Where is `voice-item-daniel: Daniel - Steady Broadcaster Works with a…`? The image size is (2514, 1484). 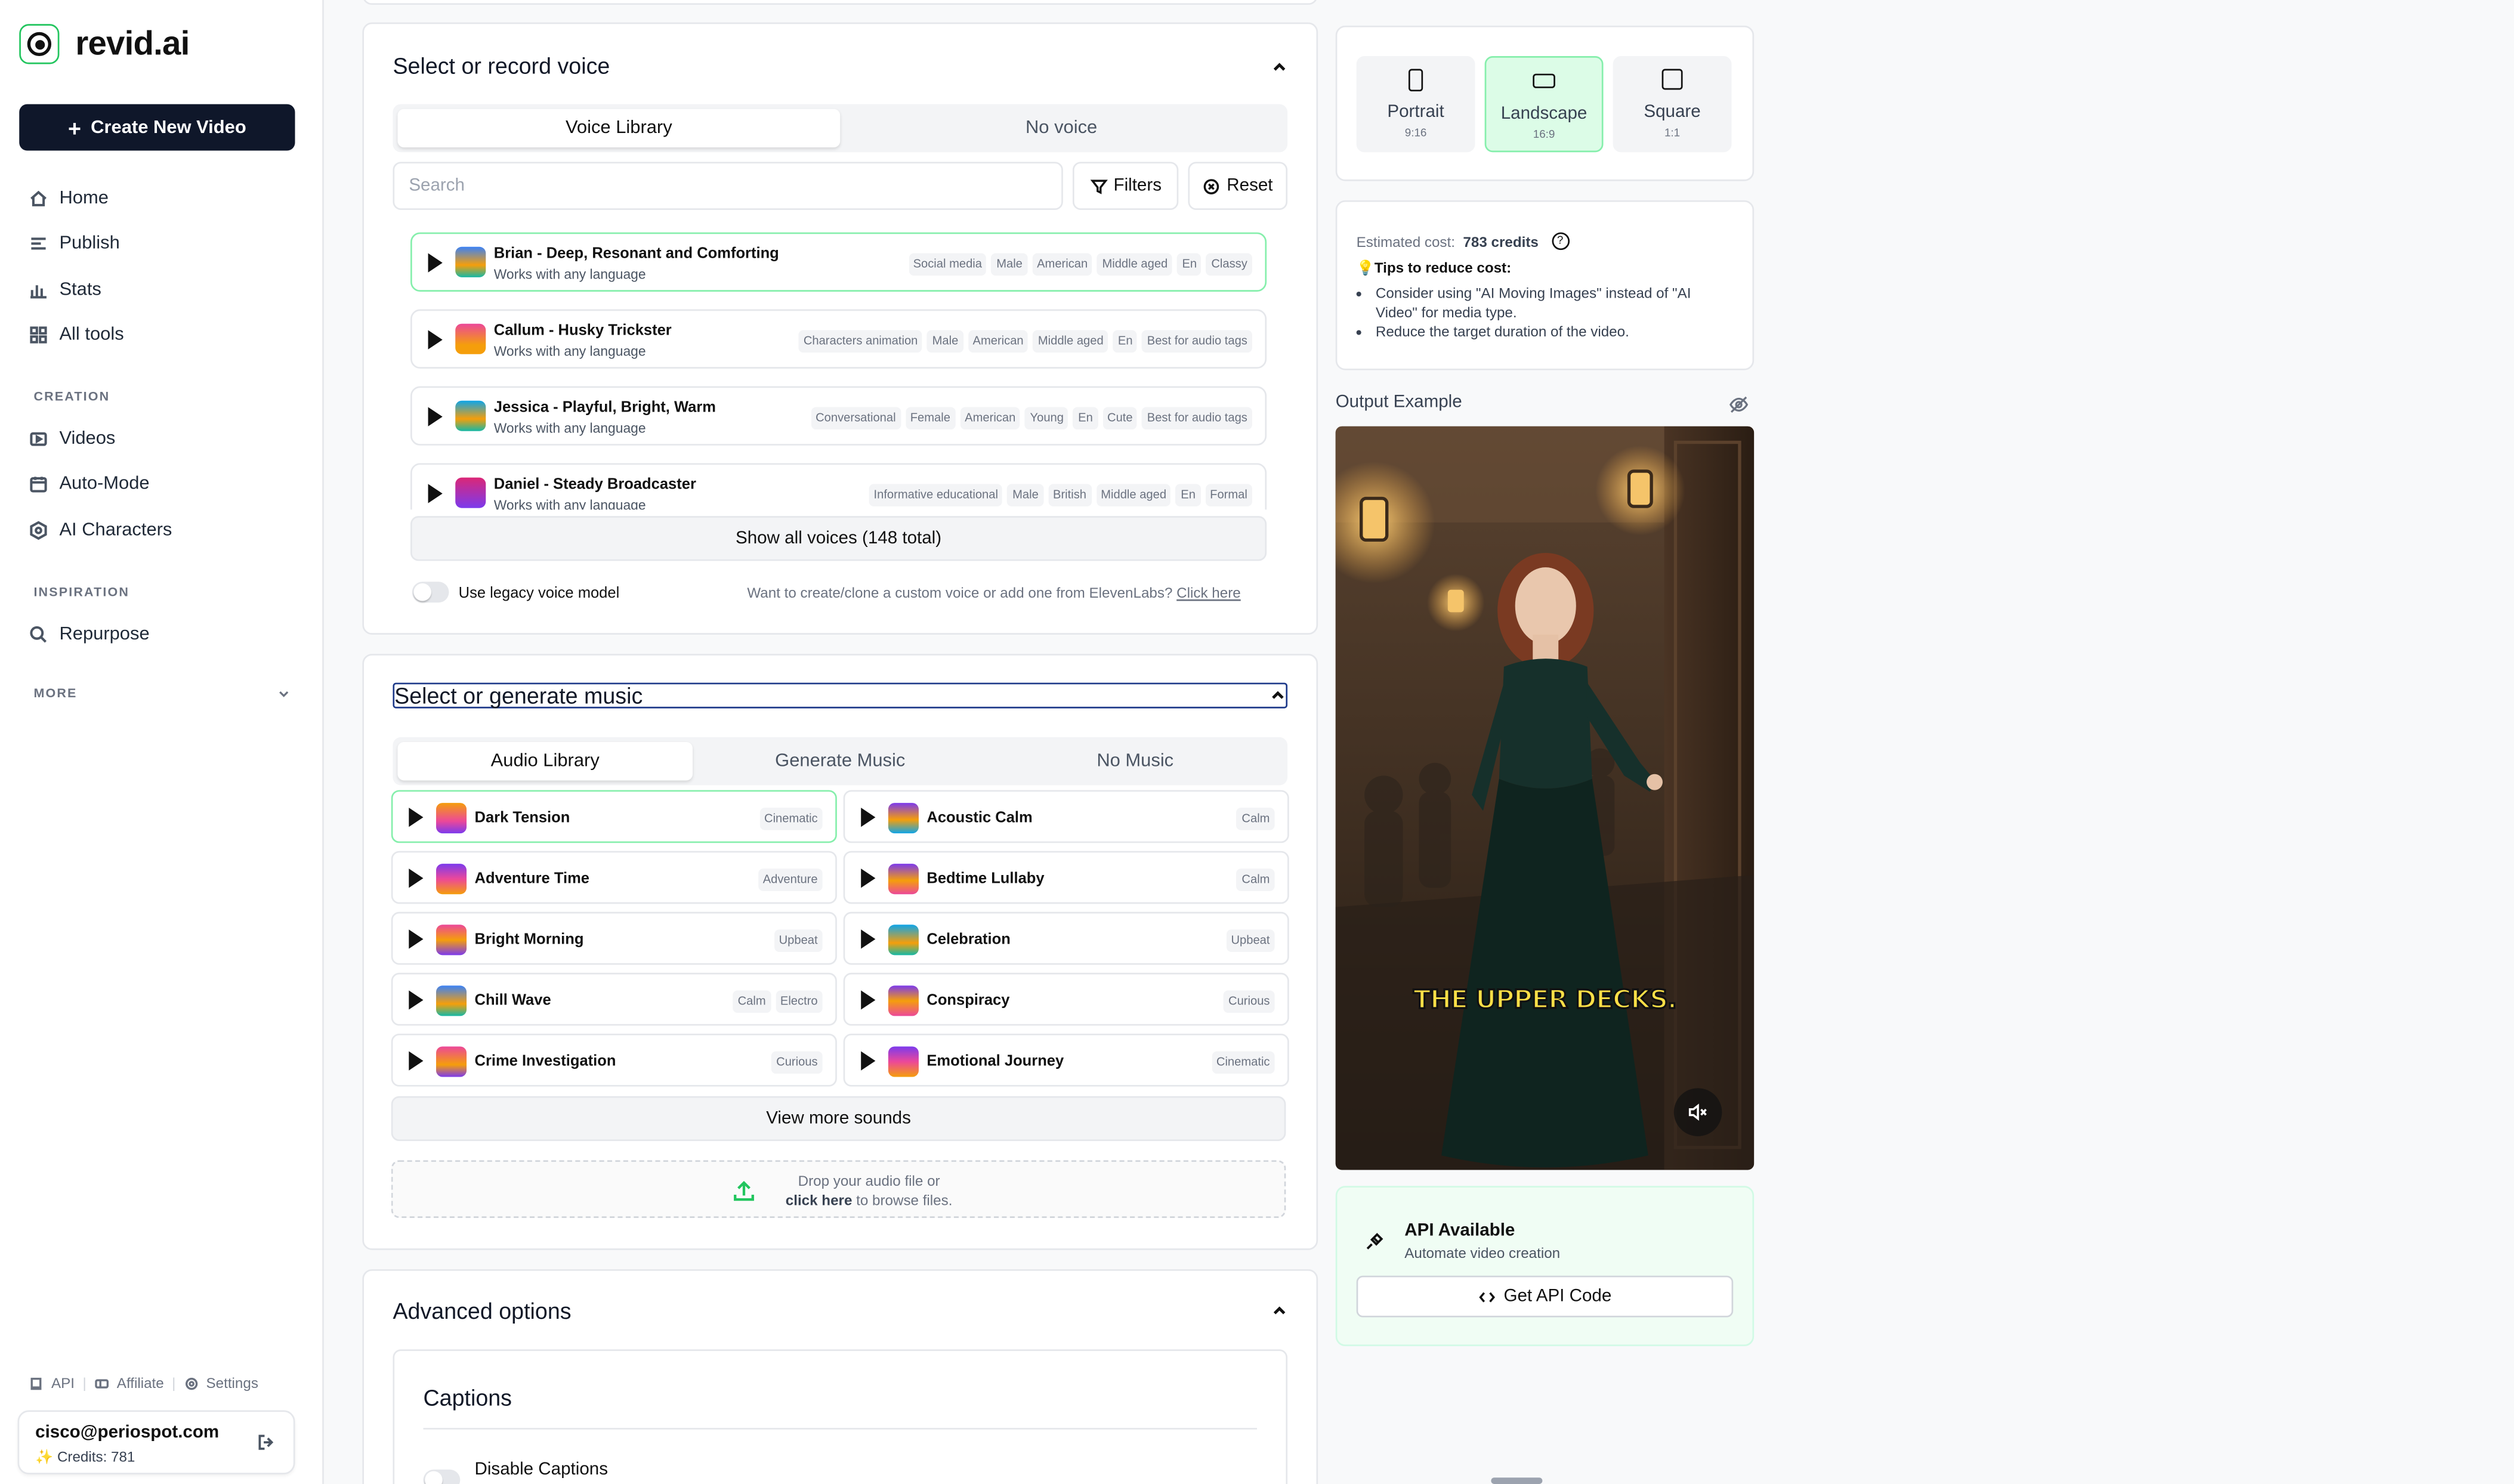 voice-item-daniel: Daniel - Steady Broadcaster Works with a… is located at coordinates (839, 486).